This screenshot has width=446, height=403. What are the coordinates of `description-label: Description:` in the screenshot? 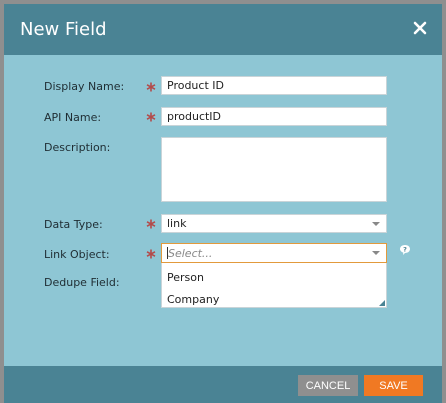 It's located at (77, 147).